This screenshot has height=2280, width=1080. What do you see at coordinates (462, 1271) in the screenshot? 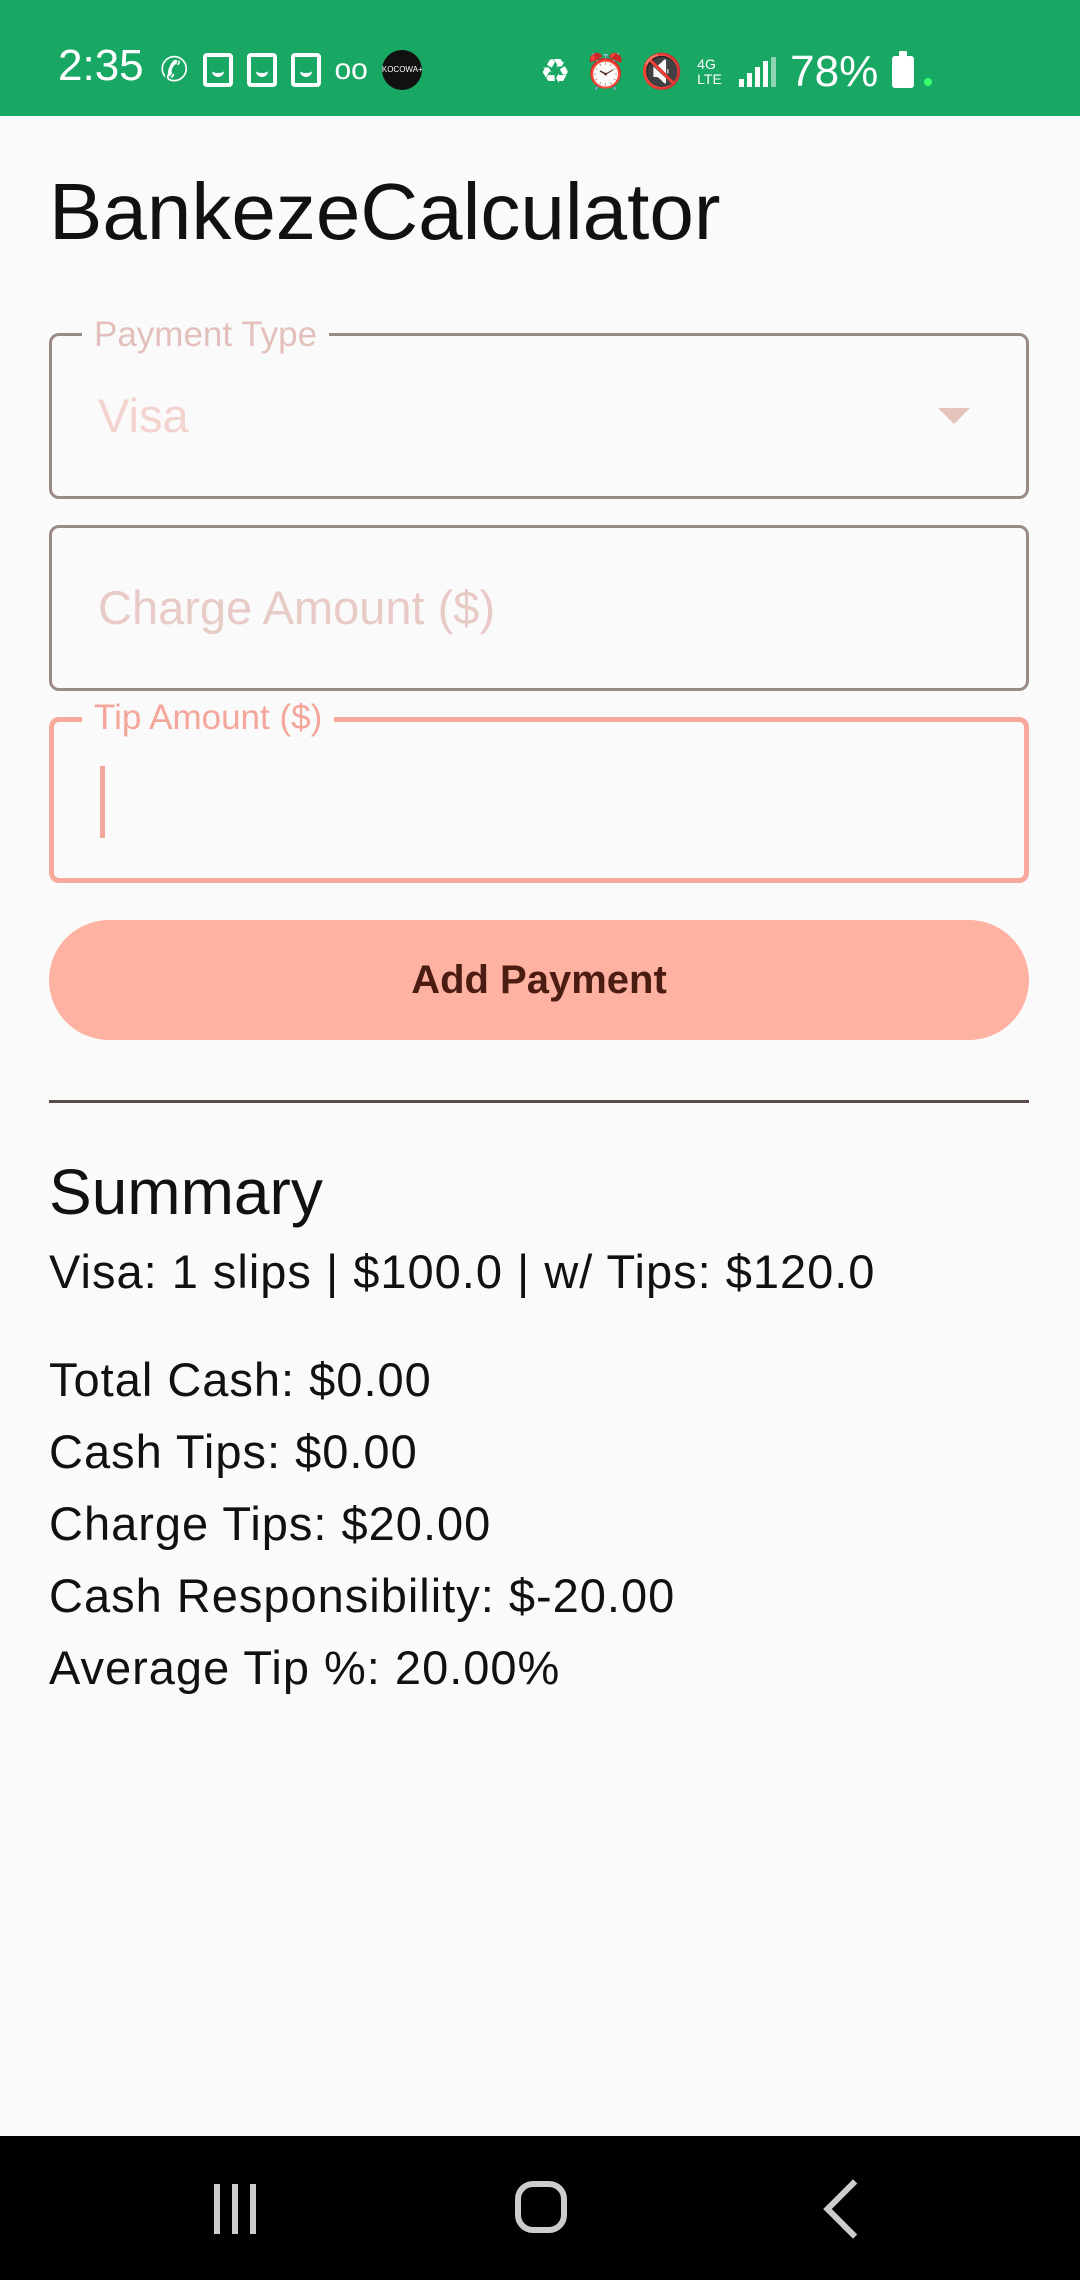
I see `summary-visa-line: Visa: 1 slips | $100.0 | w/ Tips: $120.0` at bounding box center [462, 1271].